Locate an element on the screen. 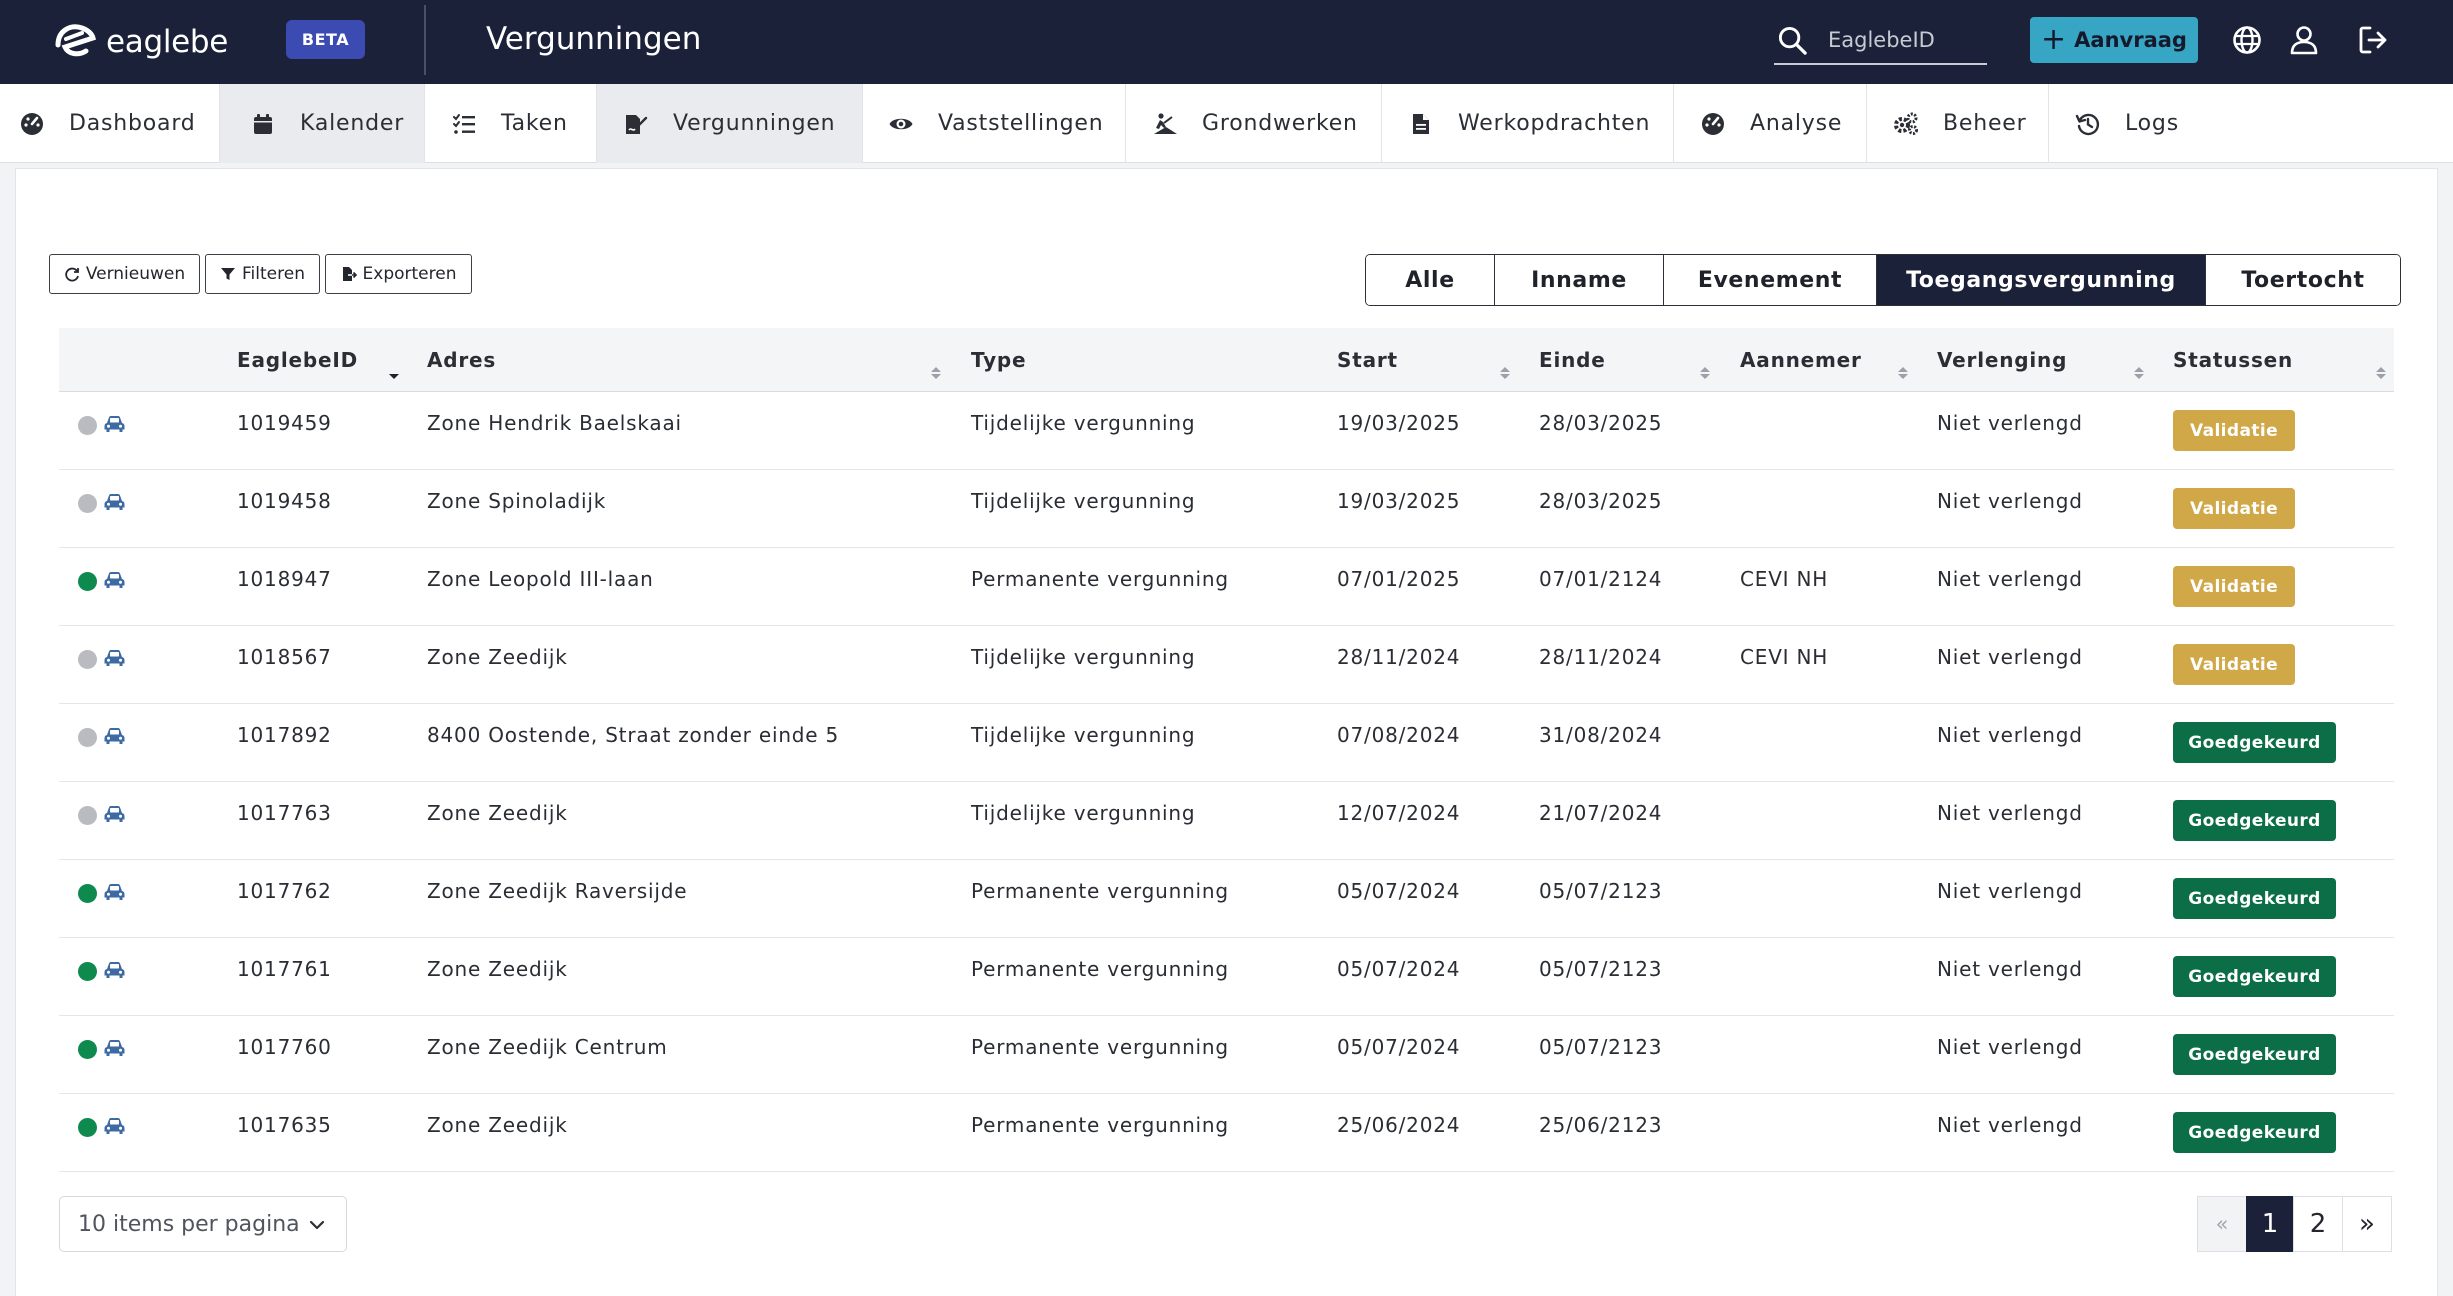 The image size is (2453, 1296). items-per-page-value: 10 items per pagina is located at coordinates (189, 1224).